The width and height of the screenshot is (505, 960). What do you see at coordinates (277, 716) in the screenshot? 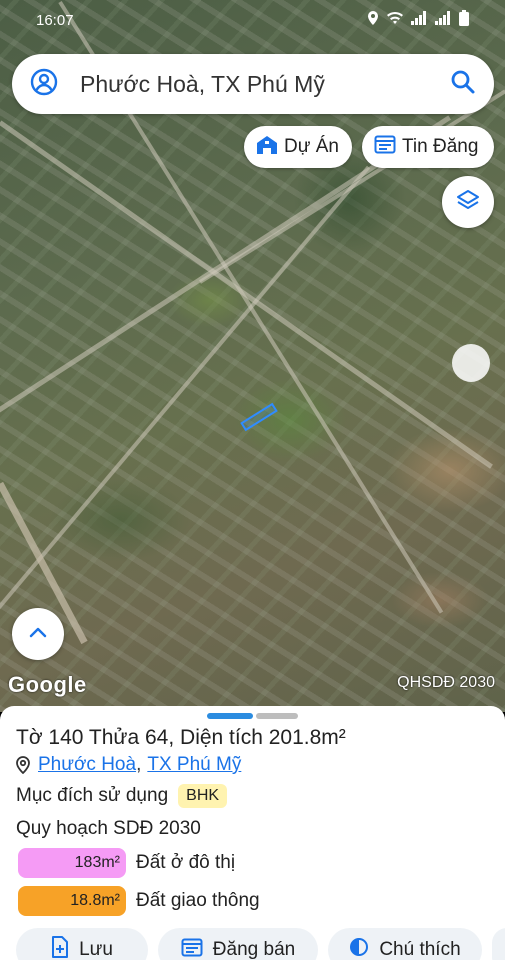
I see `sheet-handle` at bounding box center [277, 716].